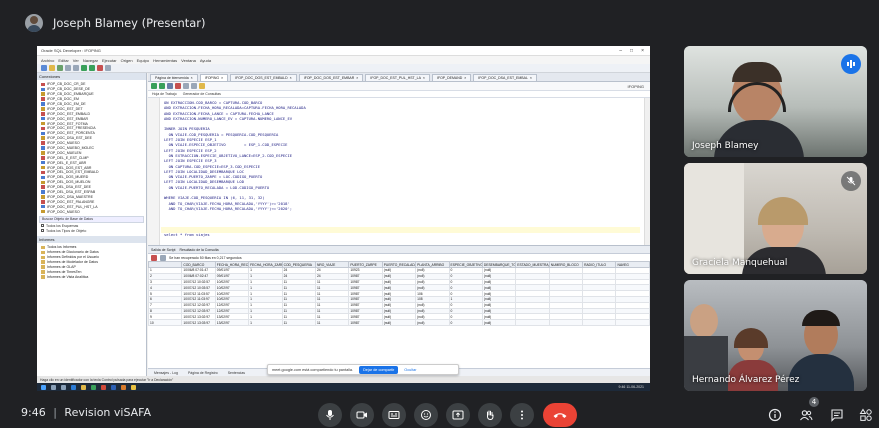 Image resolution: width=879 pixels, height=428 pixels. I want to click on menu-item: Equipo, so click(143, 60).